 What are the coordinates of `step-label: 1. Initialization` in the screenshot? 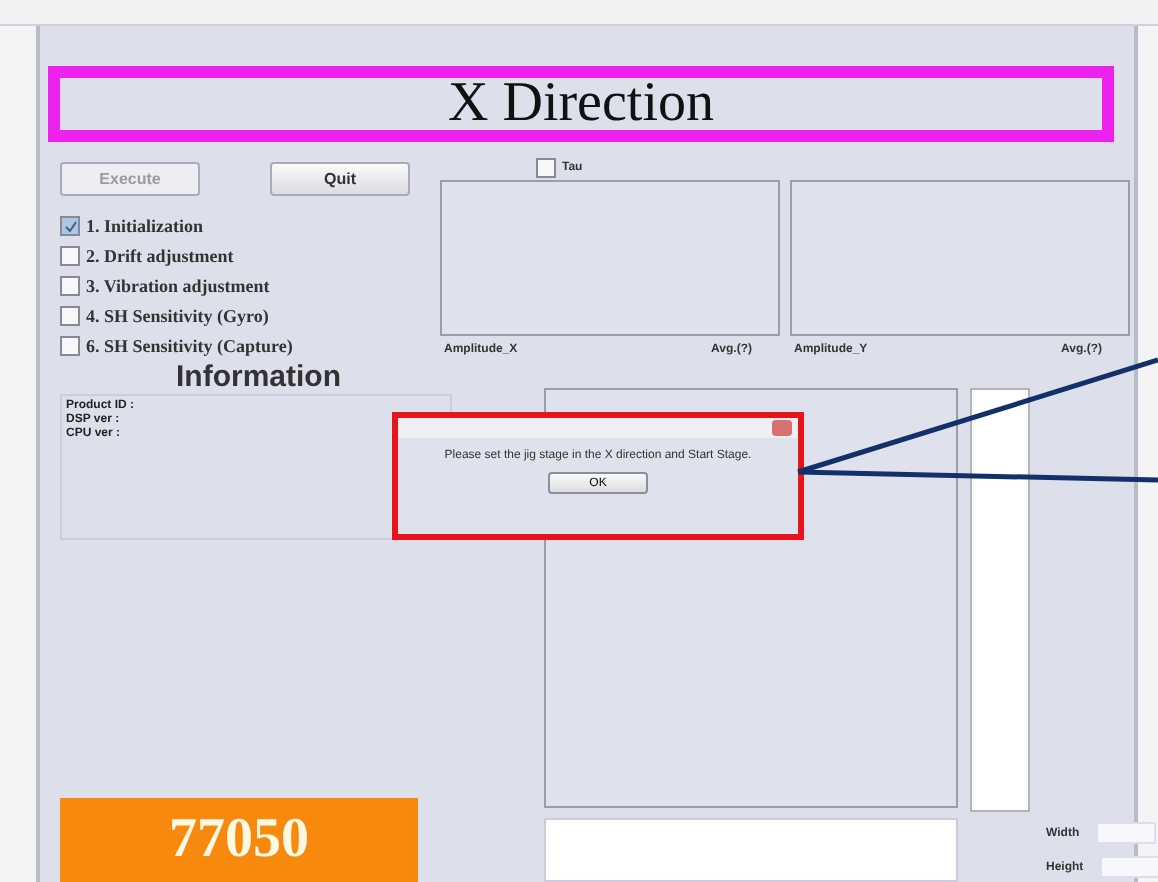 It's located at (145, 226).